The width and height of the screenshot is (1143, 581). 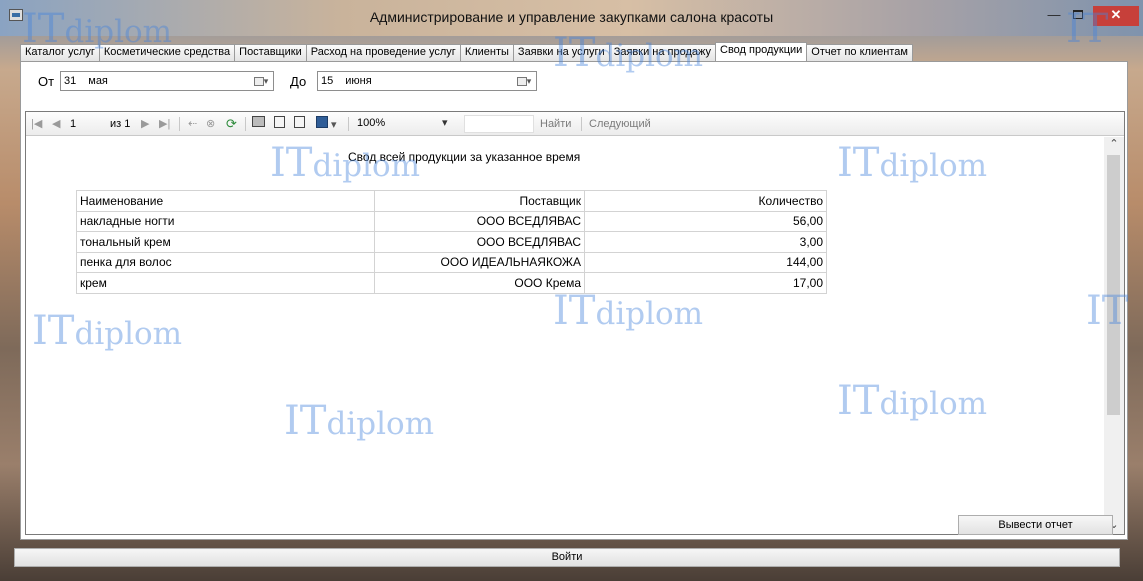 What do you see at coordinates (70, 81) in the screenshot?
I see `from-day: 31` at bounding box center [70, 81].